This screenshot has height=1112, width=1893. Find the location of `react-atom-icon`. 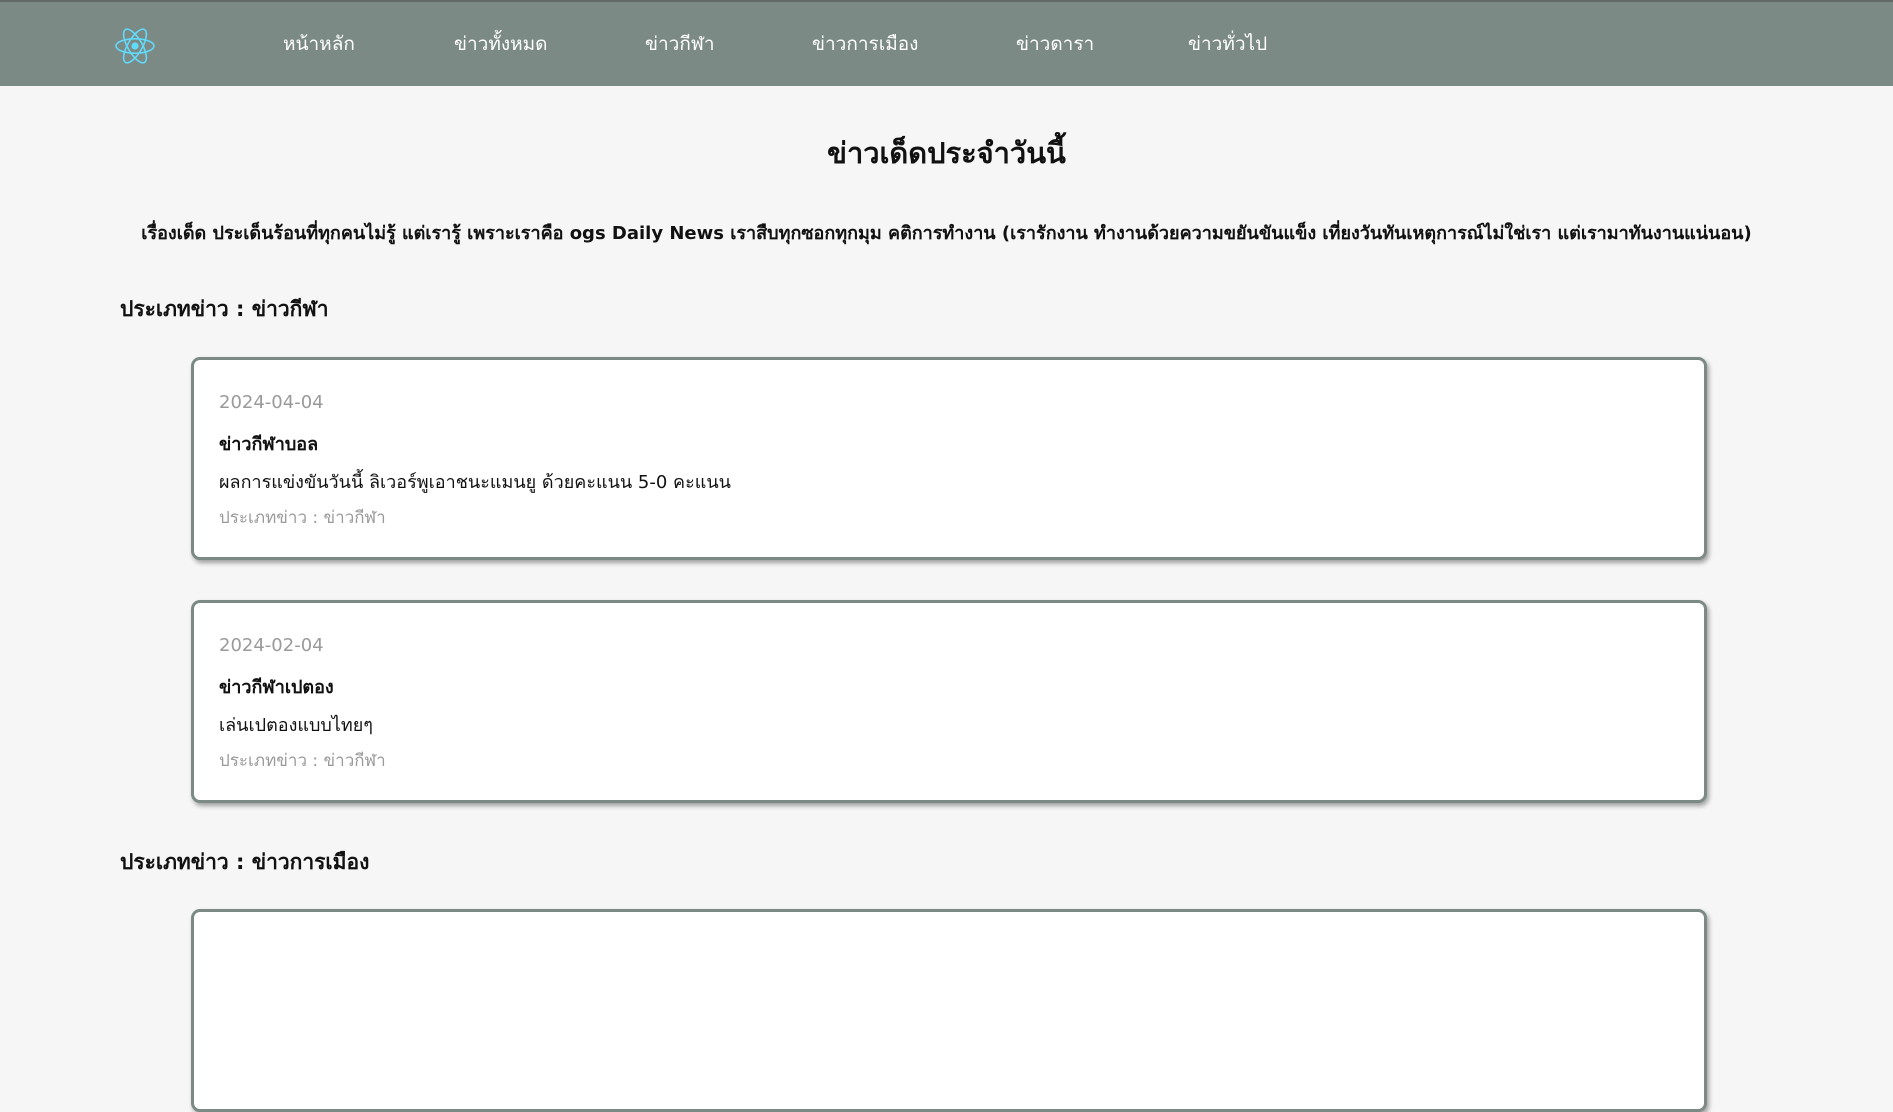

react-atom-icon is located at coordinates (135, 46).